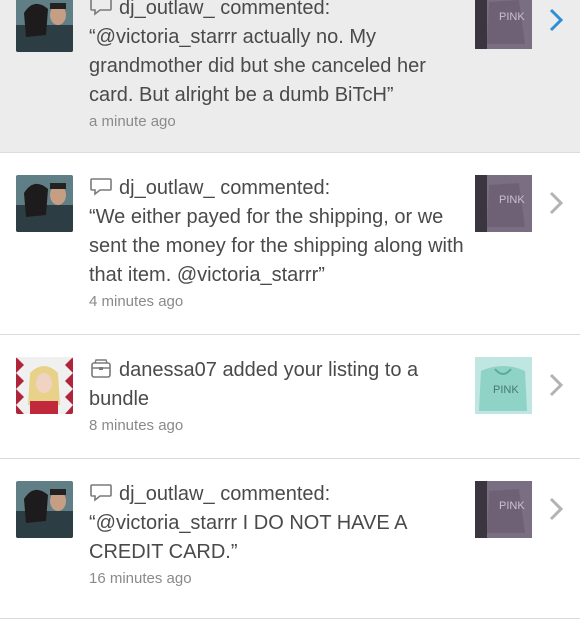 The height and width of the screenshot is (619, 580). Describe the element at coordinates (136, 301) in the screenshot. I see `timestamp: 4 minutes ago` at that location.